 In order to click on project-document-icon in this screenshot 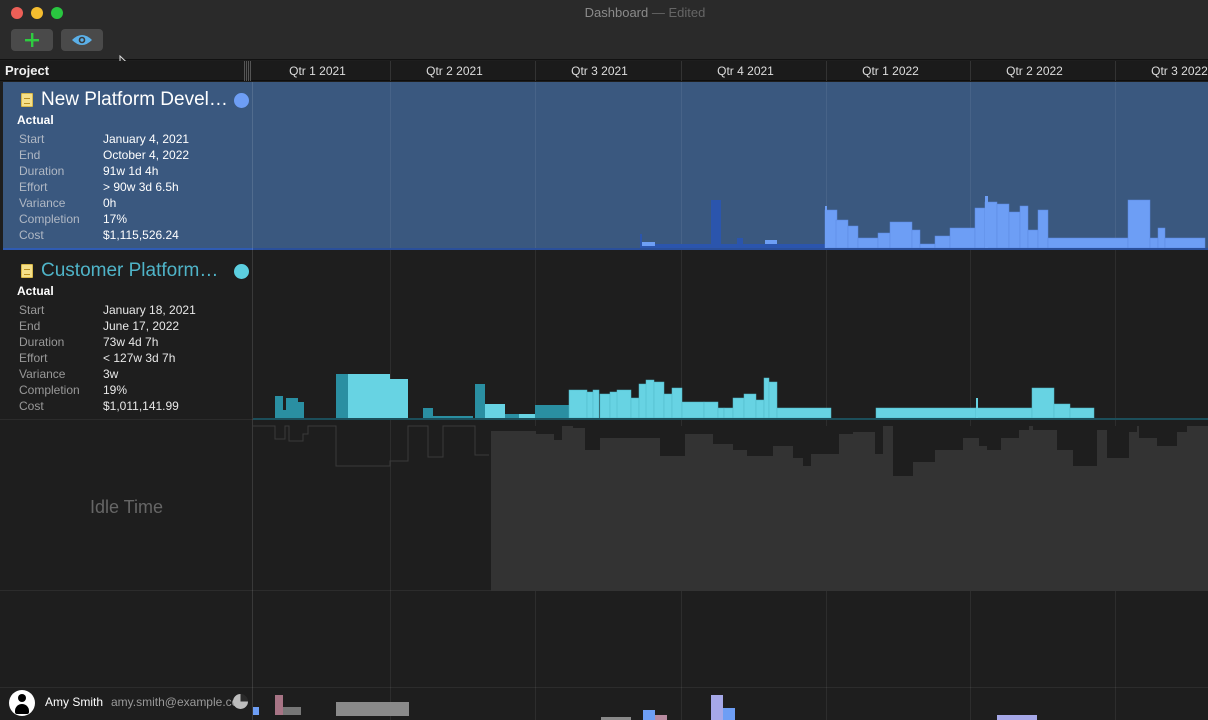, I will do `click(27, 271)`.